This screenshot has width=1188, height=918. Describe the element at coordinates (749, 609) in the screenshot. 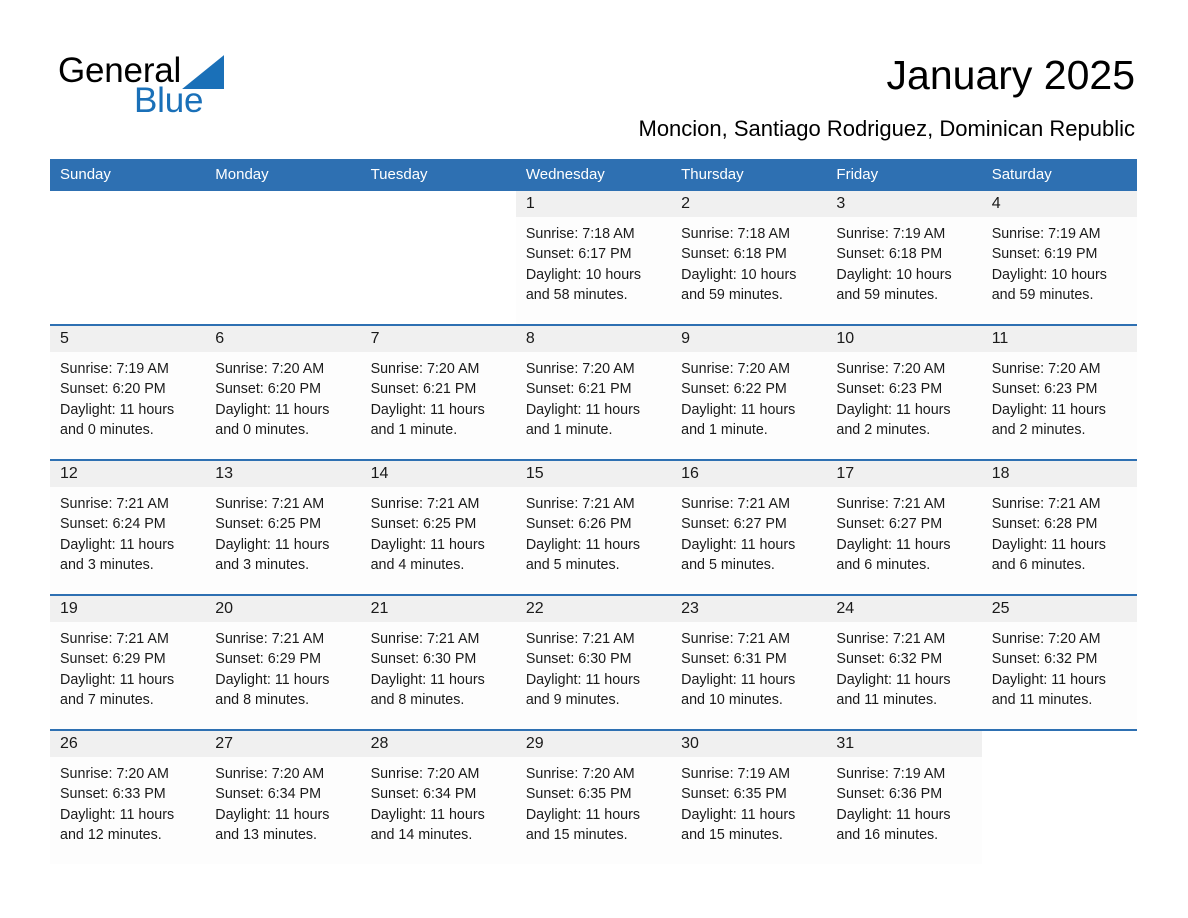

I see `day-number: 23` at that location.